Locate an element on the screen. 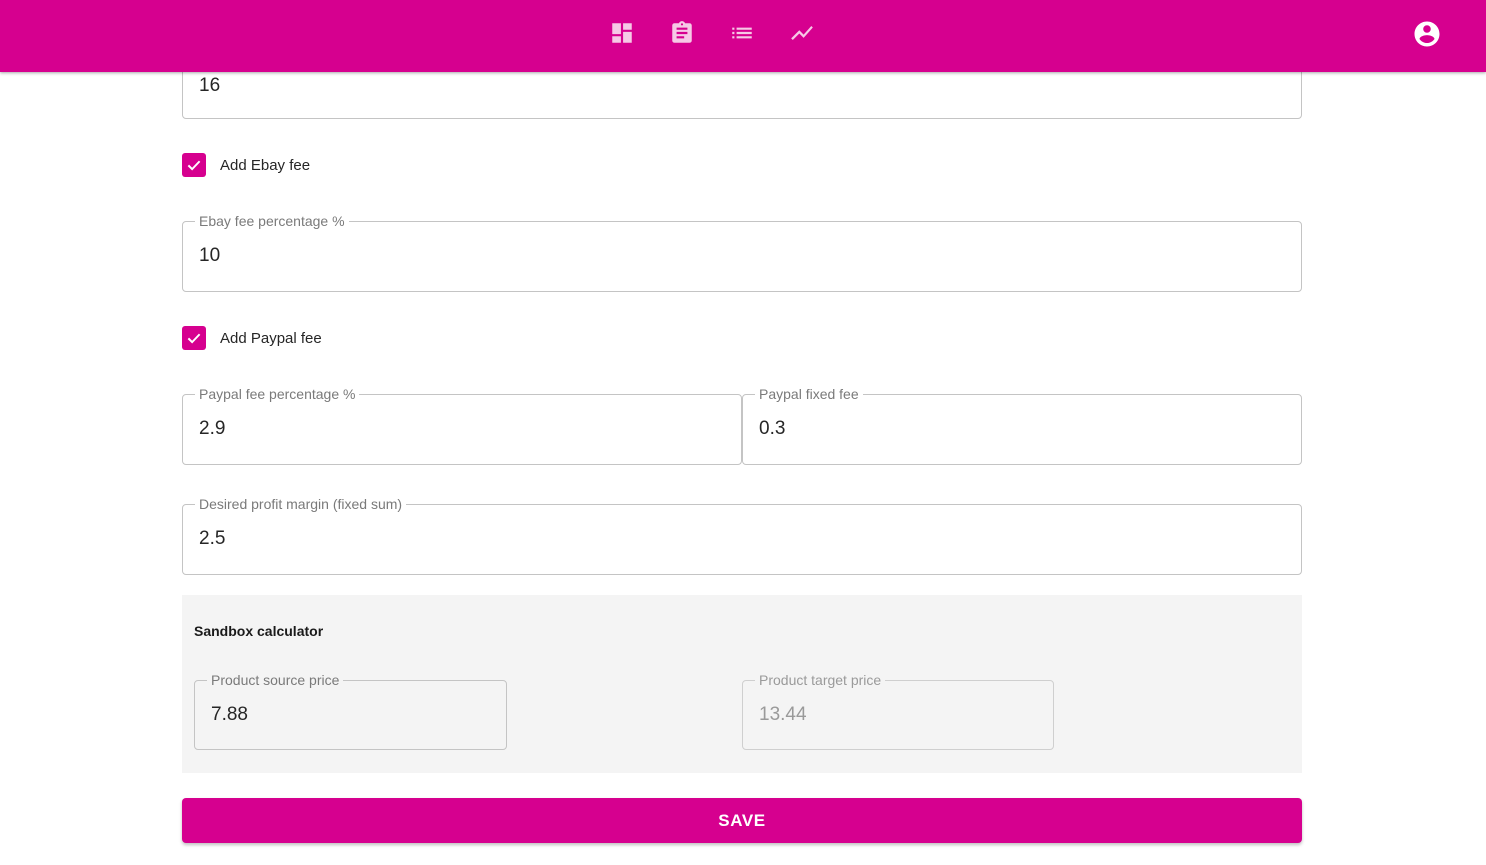  paypal-fee-percentage-field: Paypal fee percentage % 2.9 is located at coordinates (462, 425).